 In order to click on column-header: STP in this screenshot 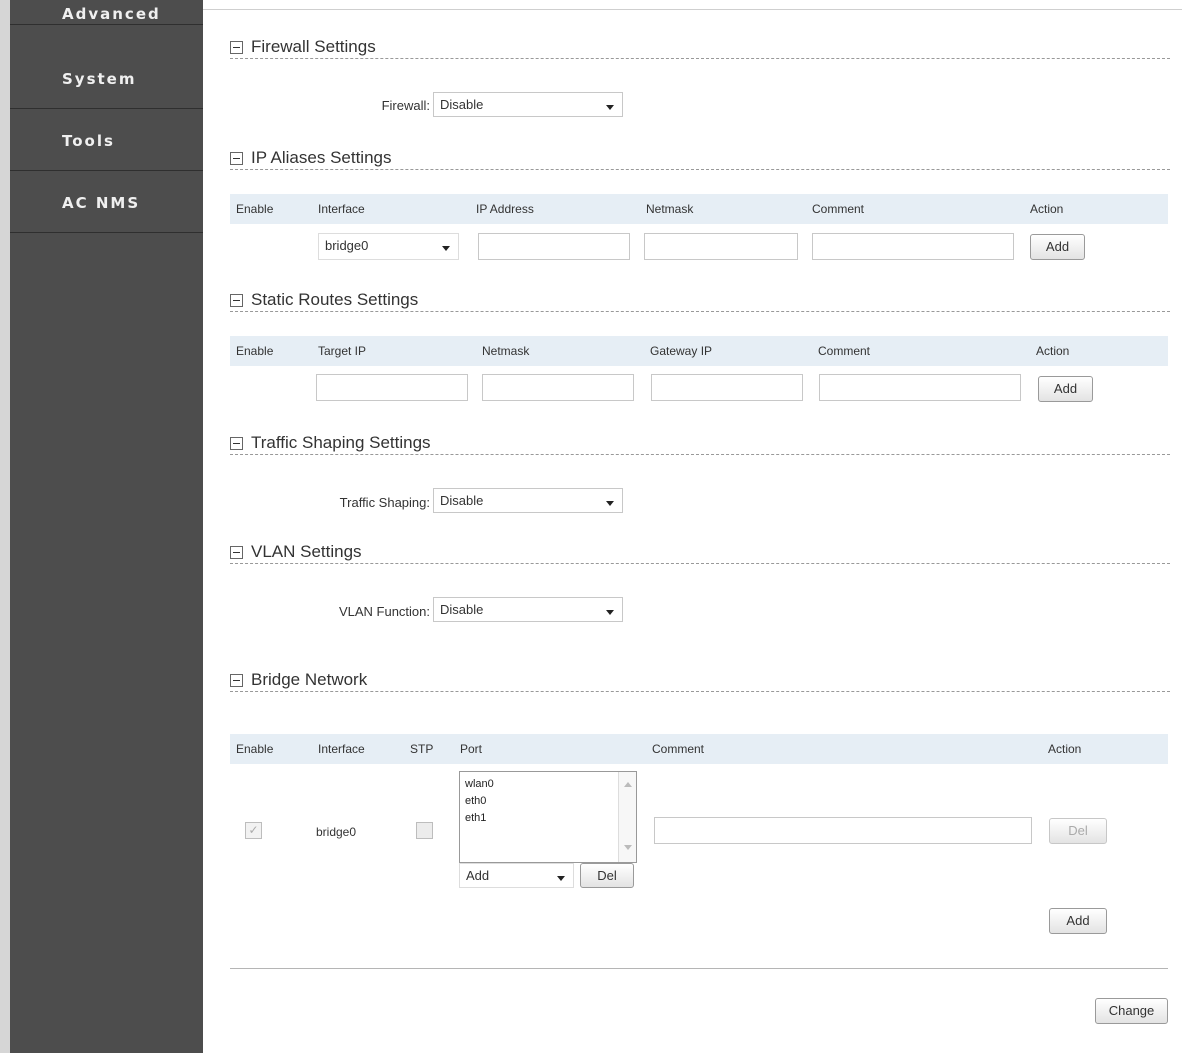, I will do `click(422, 749)`.